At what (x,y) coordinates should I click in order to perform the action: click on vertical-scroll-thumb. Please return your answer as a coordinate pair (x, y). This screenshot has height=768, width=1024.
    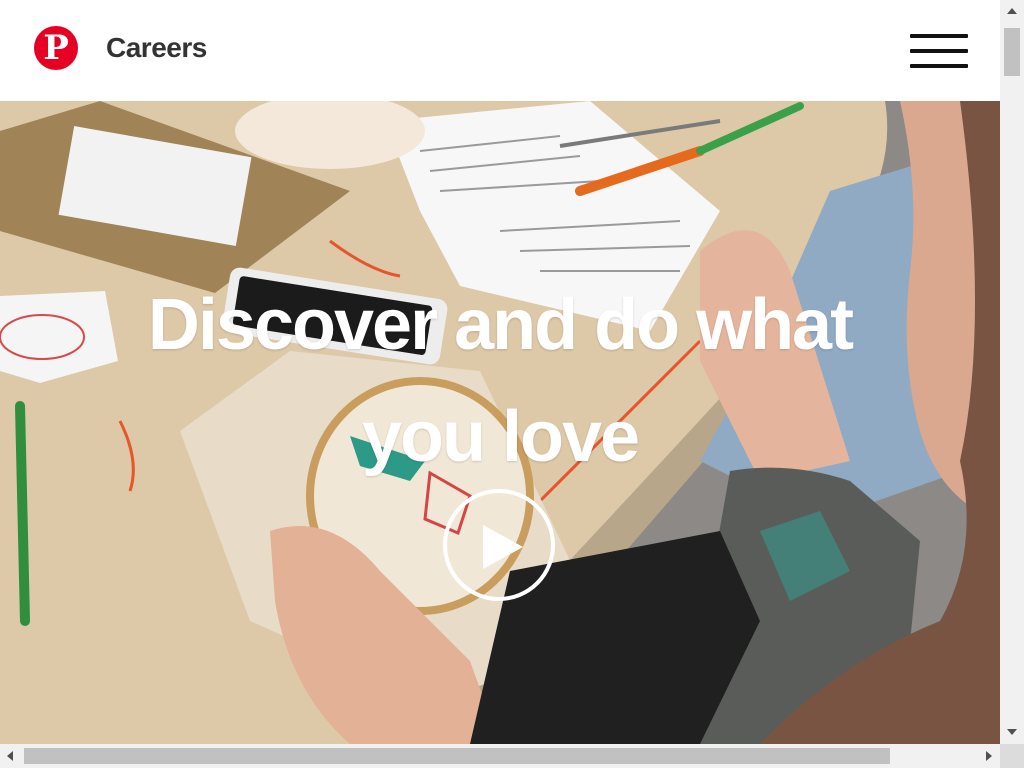
    Looking at the image, I should click on (1012, 52).